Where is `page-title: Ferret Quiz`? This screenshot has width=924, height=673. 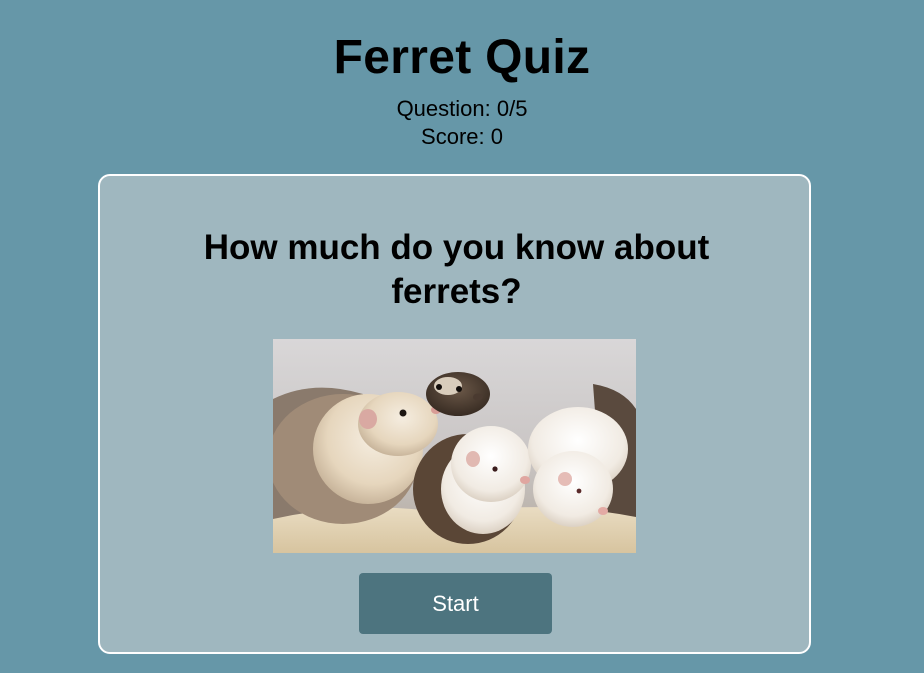 page-title: Ferret Quiz is located at coordinates (462, 57).